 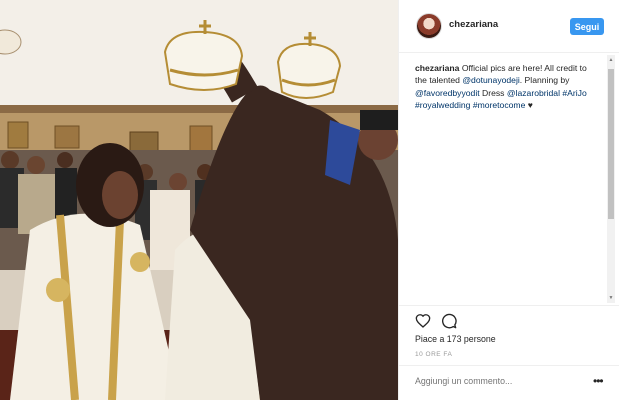 I want to click on mention-link: @lazarobridal, so click(x=533, y=93).